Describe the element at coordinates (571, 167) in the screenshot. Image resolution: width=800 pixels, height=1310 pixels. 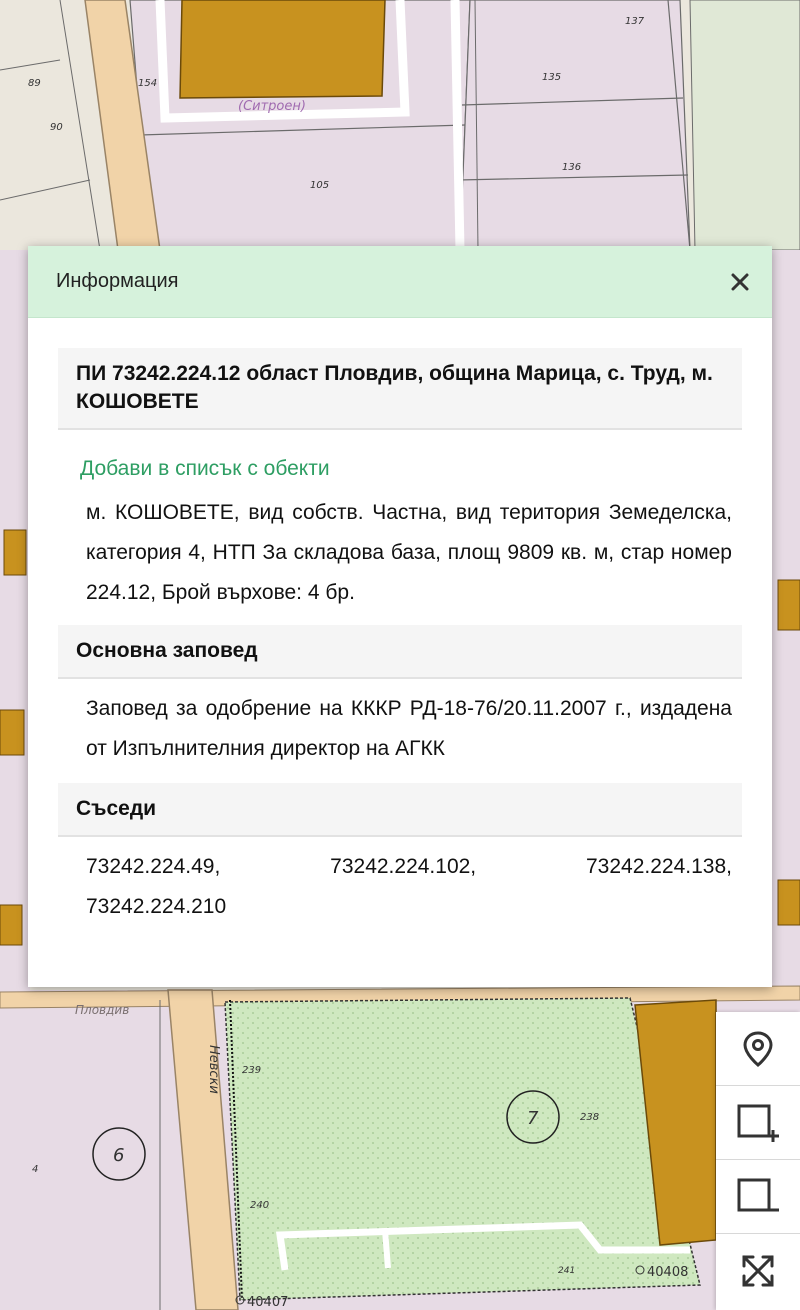
I see `parcel-label: 136` at that location.